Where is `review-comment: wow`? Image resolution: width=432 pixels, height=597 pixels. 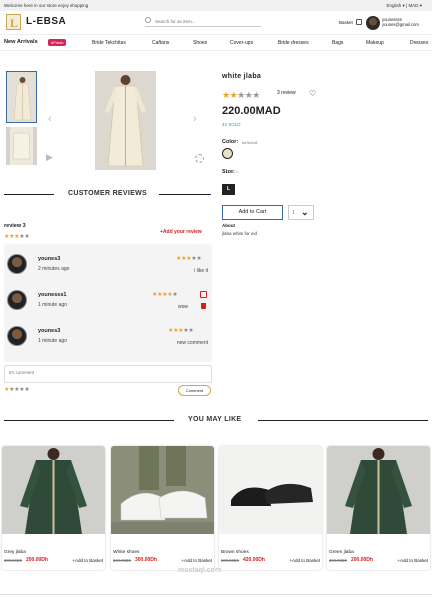 review-comment: wow is located at coordinates (182, 307).